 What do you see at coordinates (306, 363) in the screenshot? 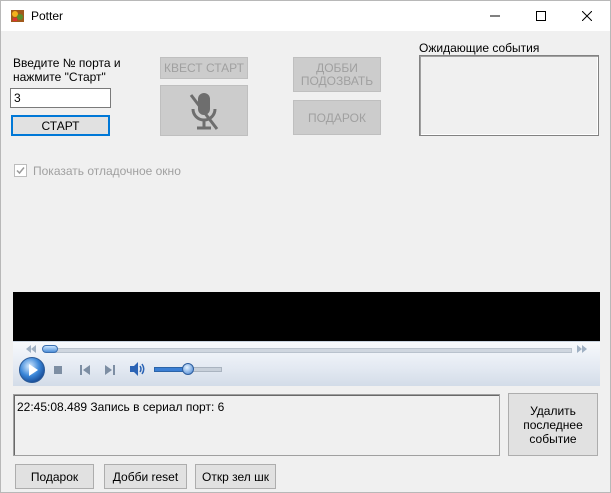
I see `player-controls` at bounding box center [306, 363].